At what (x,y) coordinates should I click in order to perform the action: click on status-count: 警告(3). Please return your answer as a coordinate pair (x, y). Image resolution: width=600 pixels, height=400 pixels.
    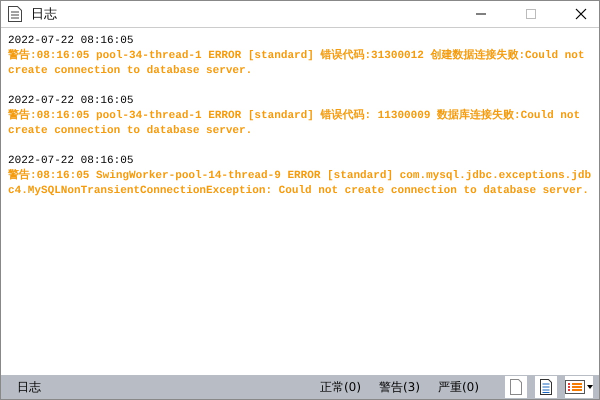
    Looking at the image, I should click on (399, 387).